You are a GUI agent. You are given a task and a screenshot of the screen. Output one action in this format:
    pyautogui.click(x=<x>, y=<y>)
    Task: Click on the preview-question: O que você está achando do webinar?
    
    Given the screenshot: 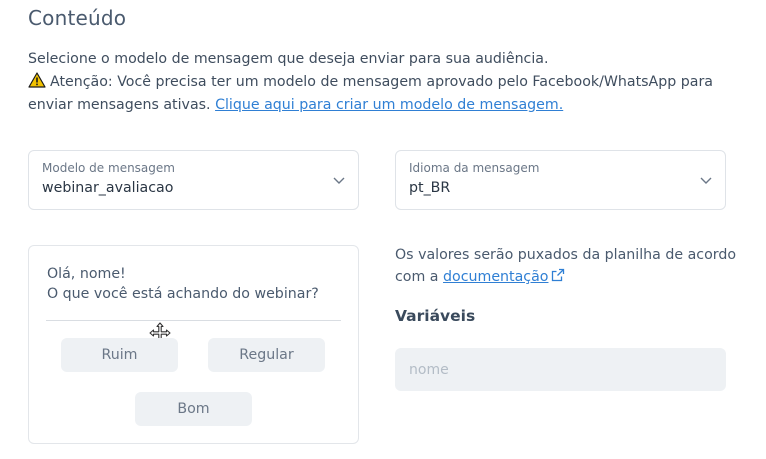 What is the action you would take?
    pyautogui.click(x=183, y=294)
    